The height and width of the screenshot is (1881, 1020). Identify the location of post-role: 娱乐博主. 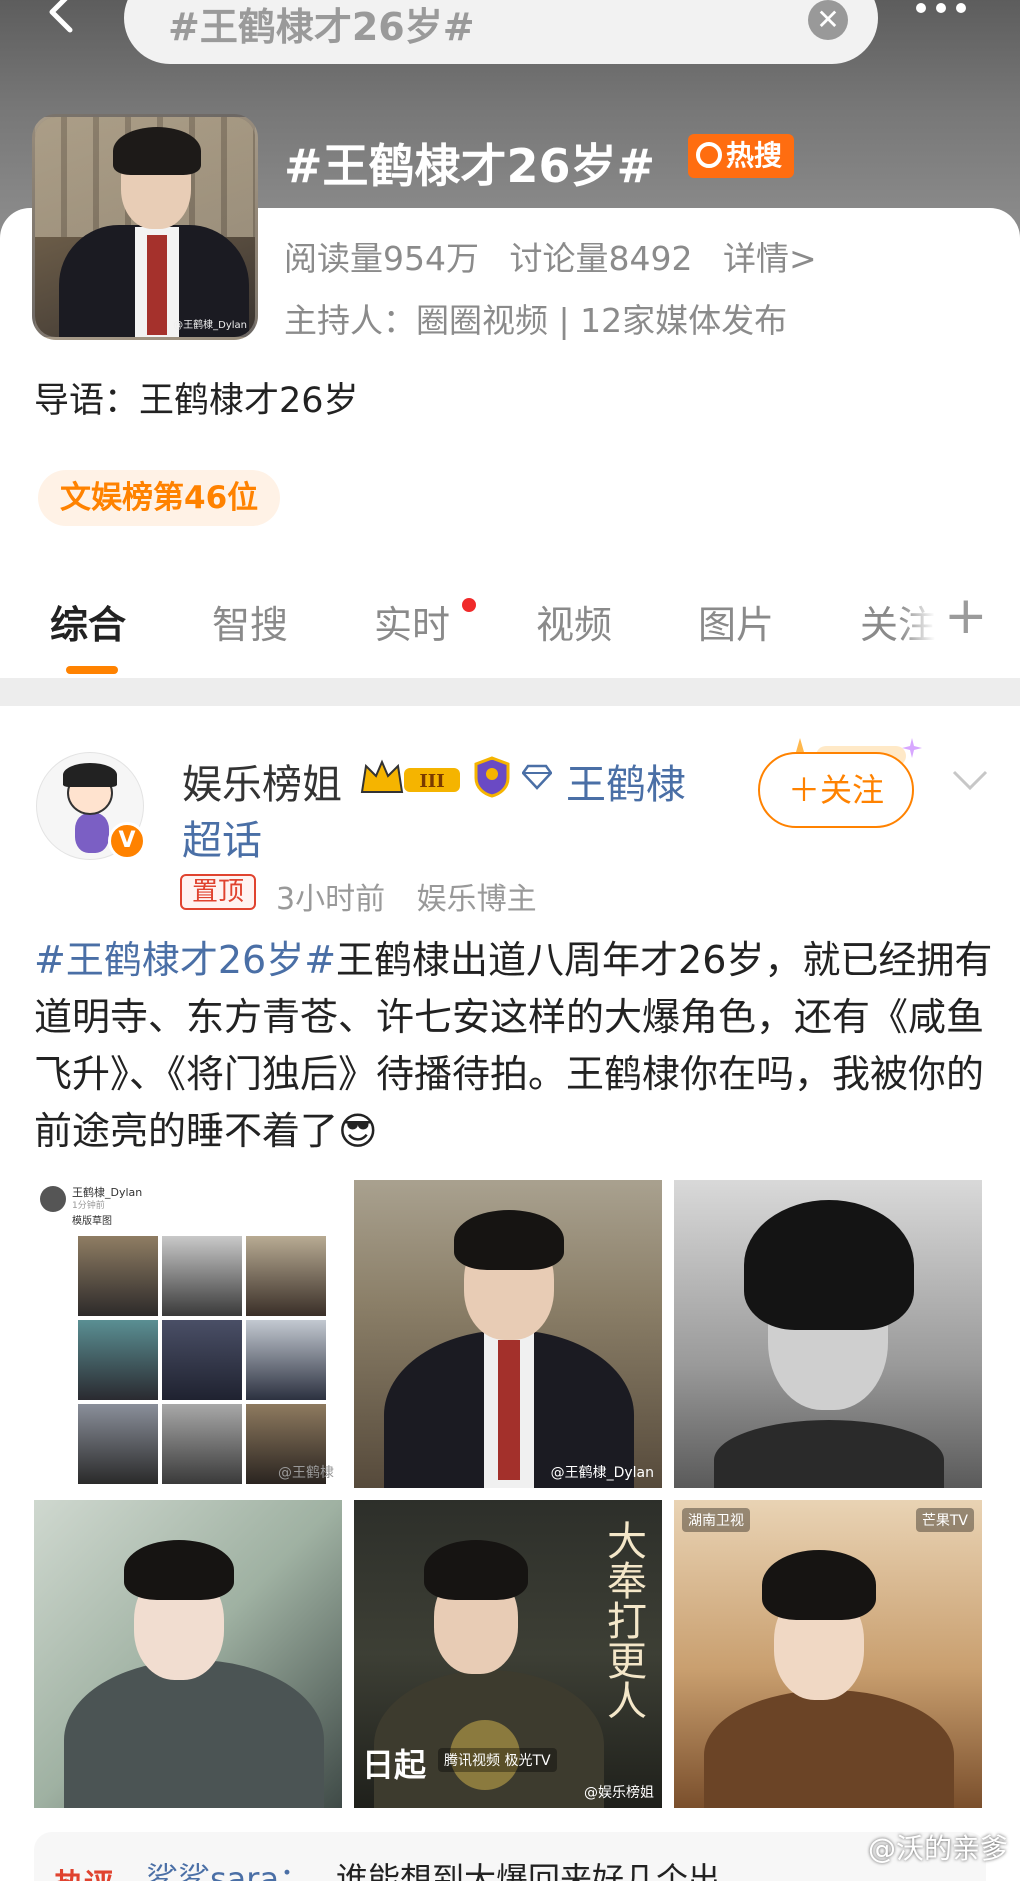
(476, 899).